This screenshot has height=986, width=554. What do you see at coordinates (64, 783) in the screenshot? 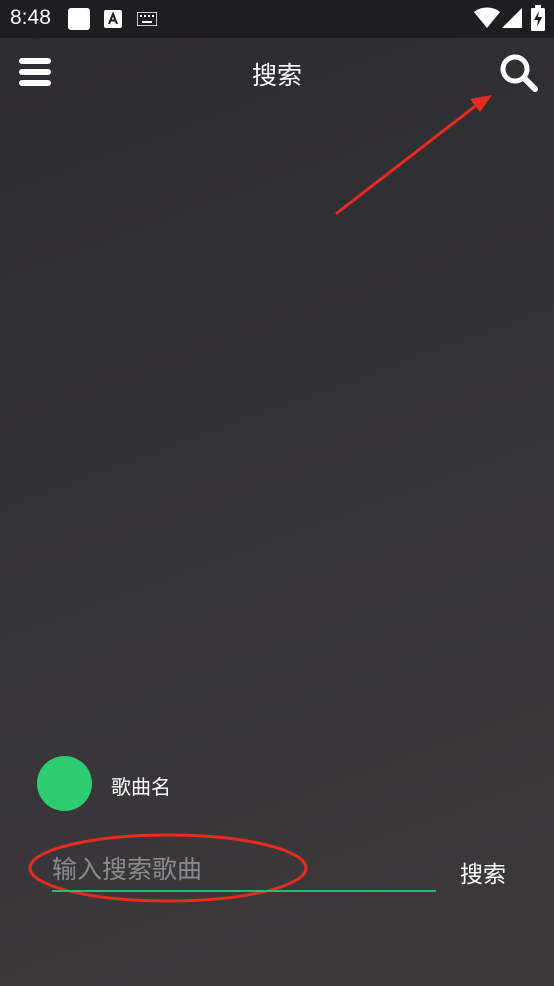
I see `song-avatar` at bounding box center [64, 783].